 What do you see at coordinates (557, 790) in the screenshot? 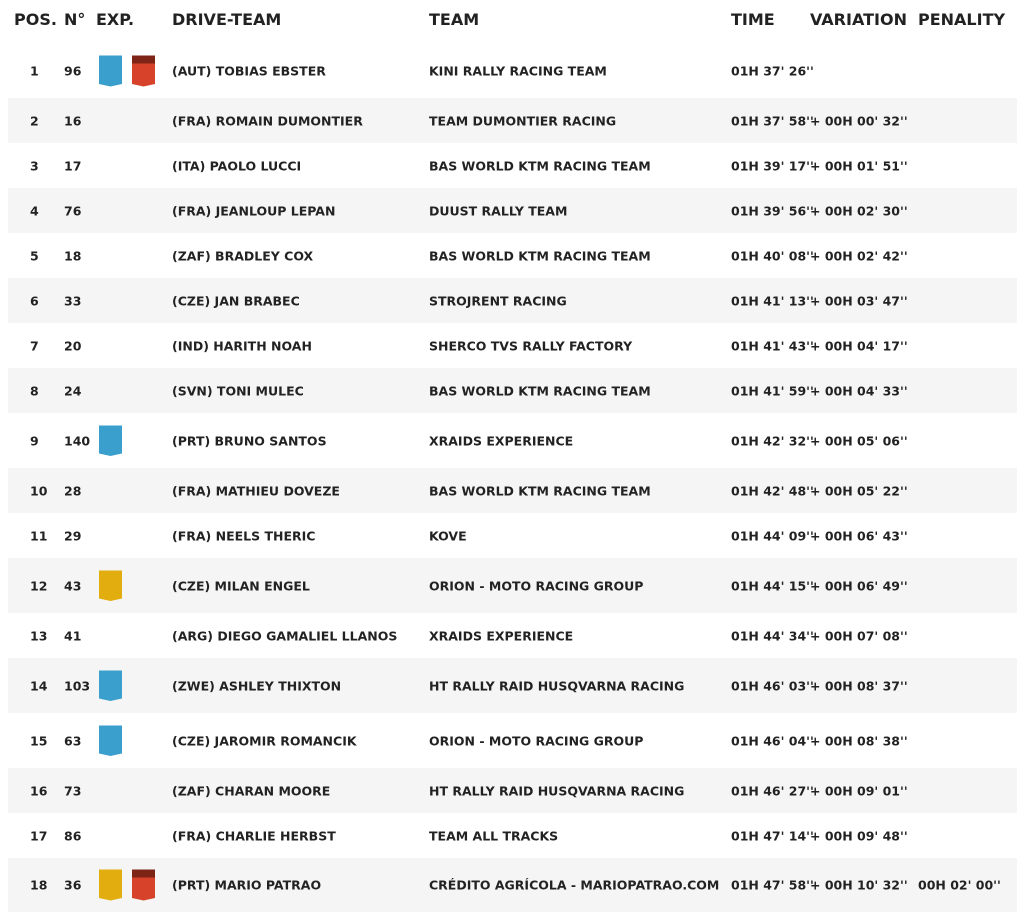
I see `team-cell: HT RALLY RAID HUSQVARNA RACING` at bounding box center [557, 790].